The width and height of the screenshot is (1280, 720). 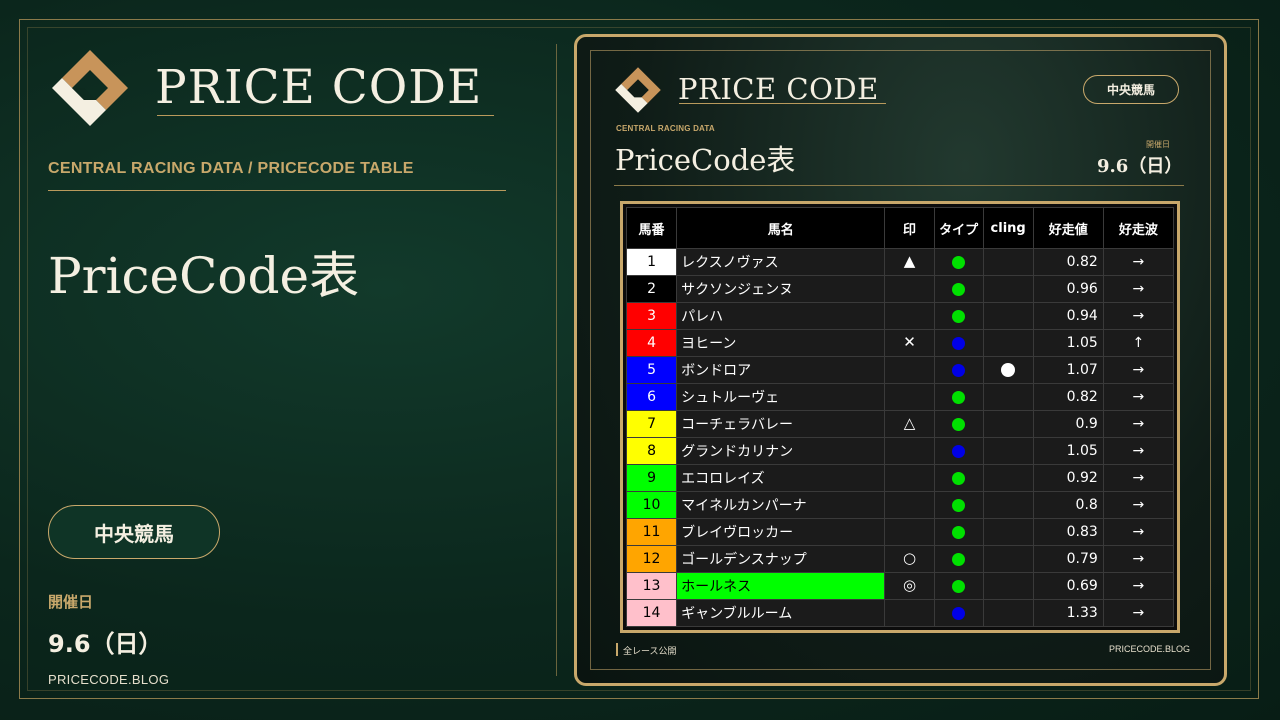 What do you see at coordinates (638, 90) in the screenshot?
I see `card-logo-icon` at bounding box center [638, 90].